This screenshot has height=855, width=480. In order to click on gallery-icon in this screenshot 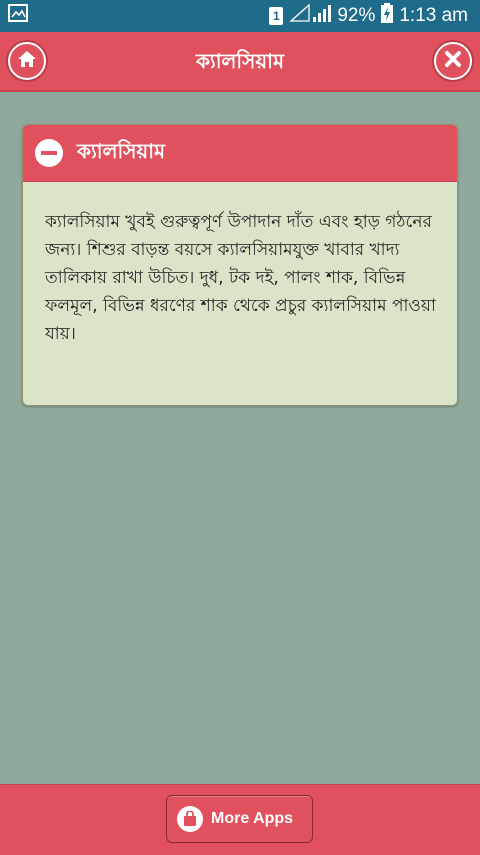, I will do `click(18, 16)`.